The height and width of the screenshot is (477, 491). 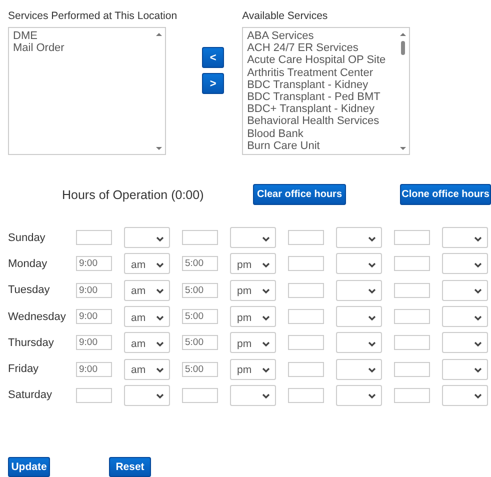 What do you see at coordinates (31, 395) in the screenshot?
I see `day-label: Saturday` at bounding box center [31, 395].